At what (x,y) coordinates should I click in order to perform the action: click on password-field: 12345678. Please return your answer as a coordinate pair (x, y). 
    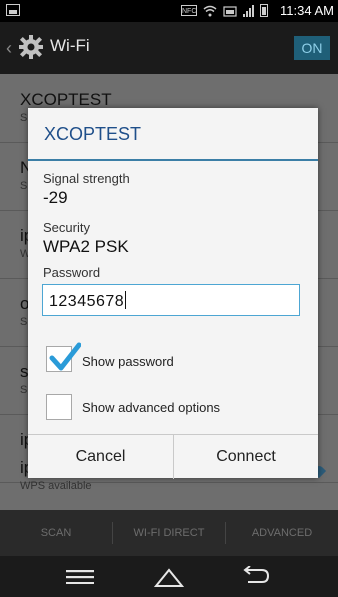
    Looking at the image, I should click on (171, 300).